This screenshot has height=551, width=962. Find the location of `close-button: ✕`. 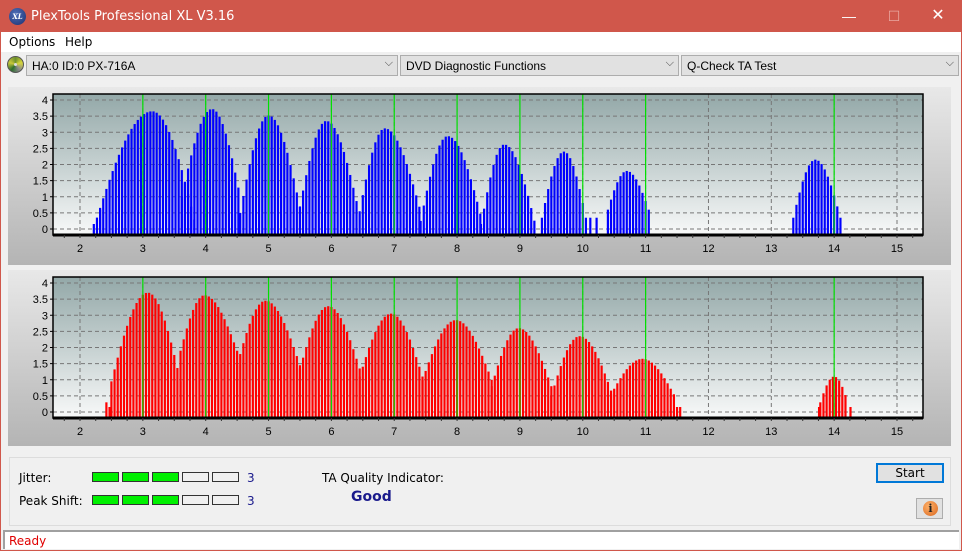

close-button: ✕ is located at coordinates (938, 16).